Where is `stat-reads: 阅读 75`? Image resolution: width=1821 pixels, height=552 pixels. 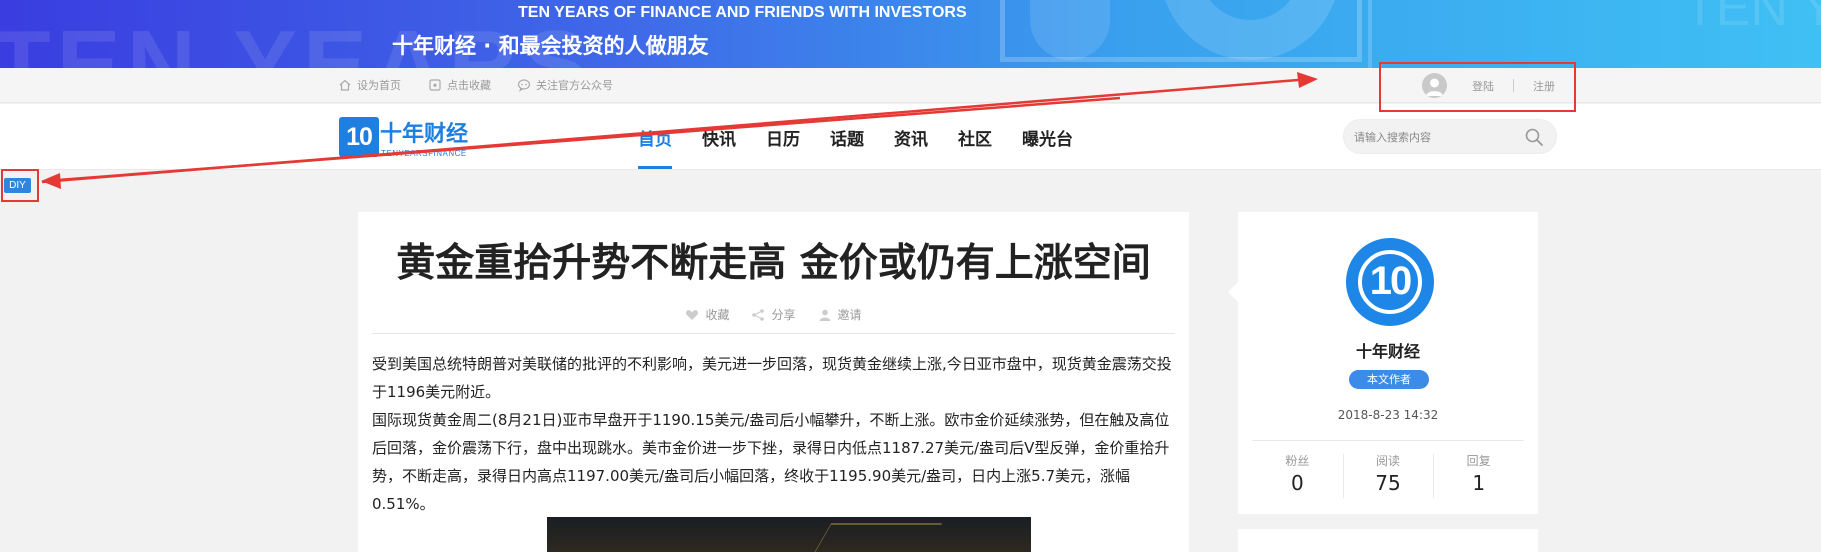
stat-reads: 阅读 75 is located at coordinates (1388, 475).